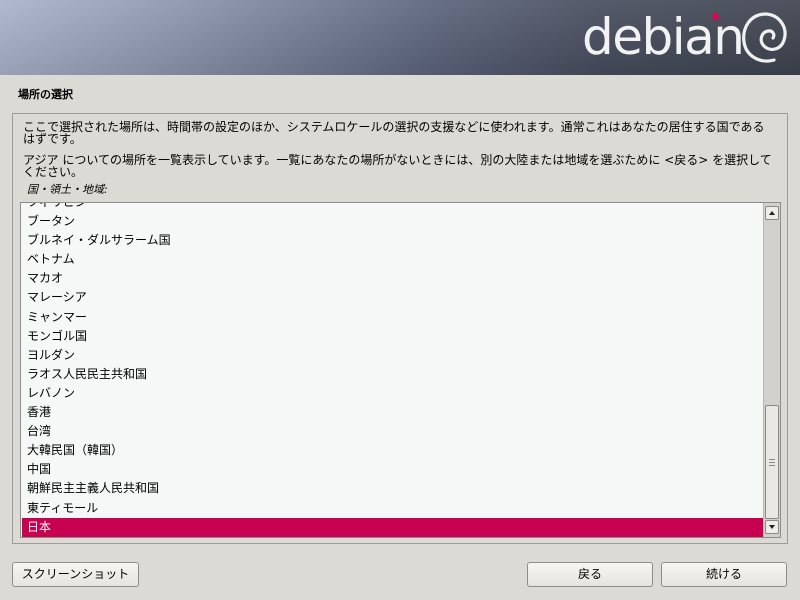 The width and height of the screenshot is (800, 600). I want to click on country-list-item: ミャンマー, so click(392, 317).